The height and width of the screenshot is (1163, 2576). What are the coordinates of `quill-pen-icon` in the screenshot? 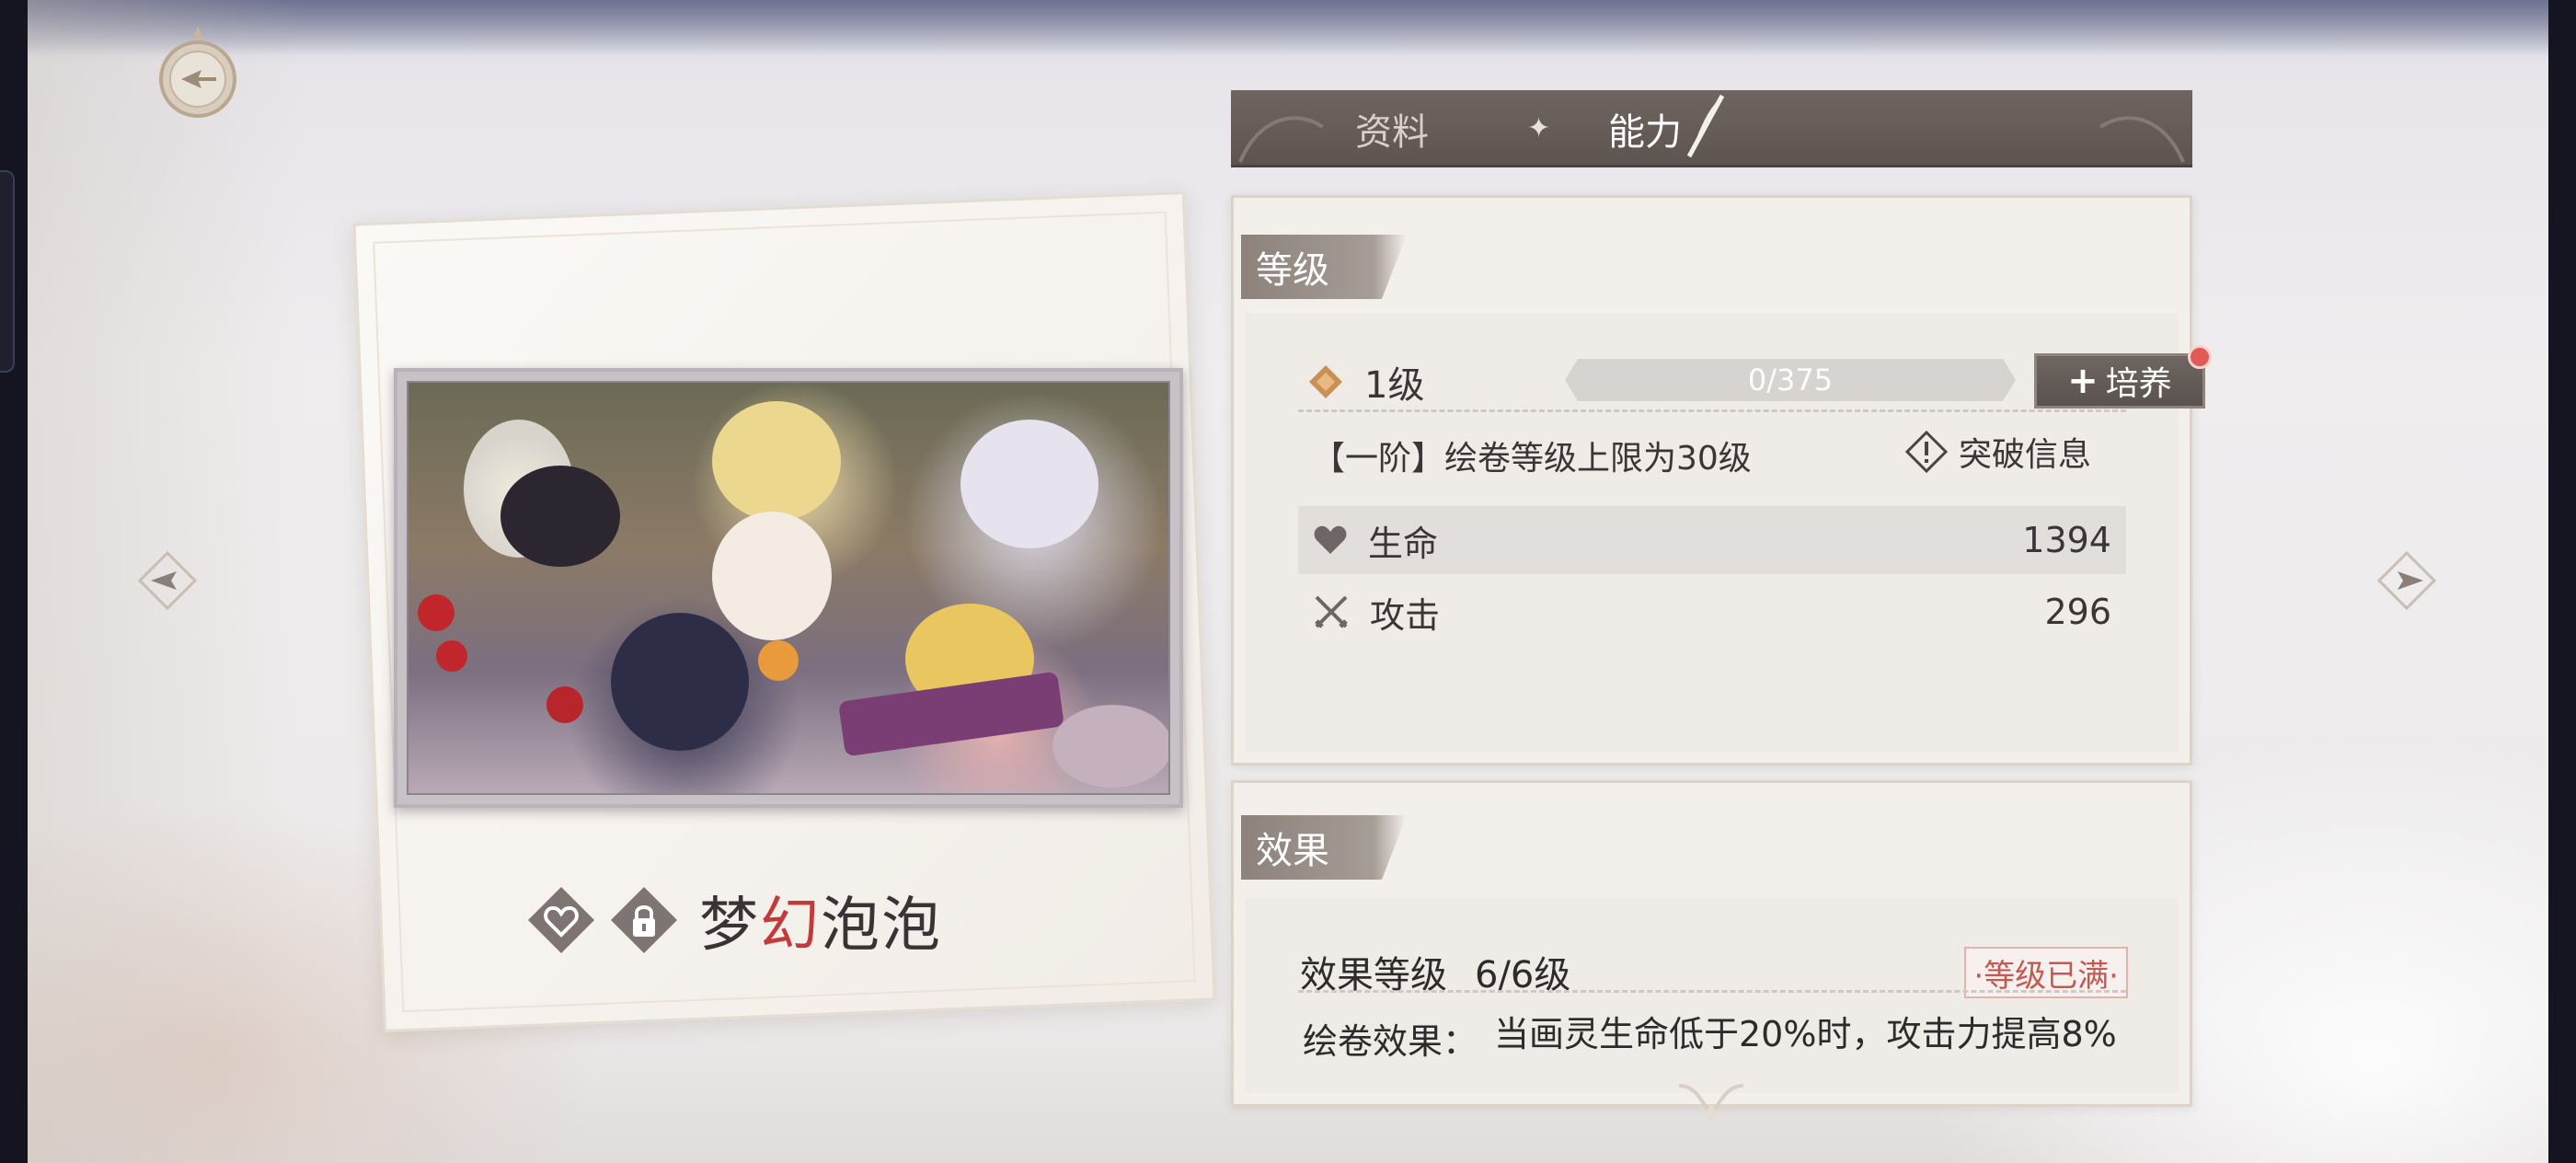 It's located at (1705, 126).